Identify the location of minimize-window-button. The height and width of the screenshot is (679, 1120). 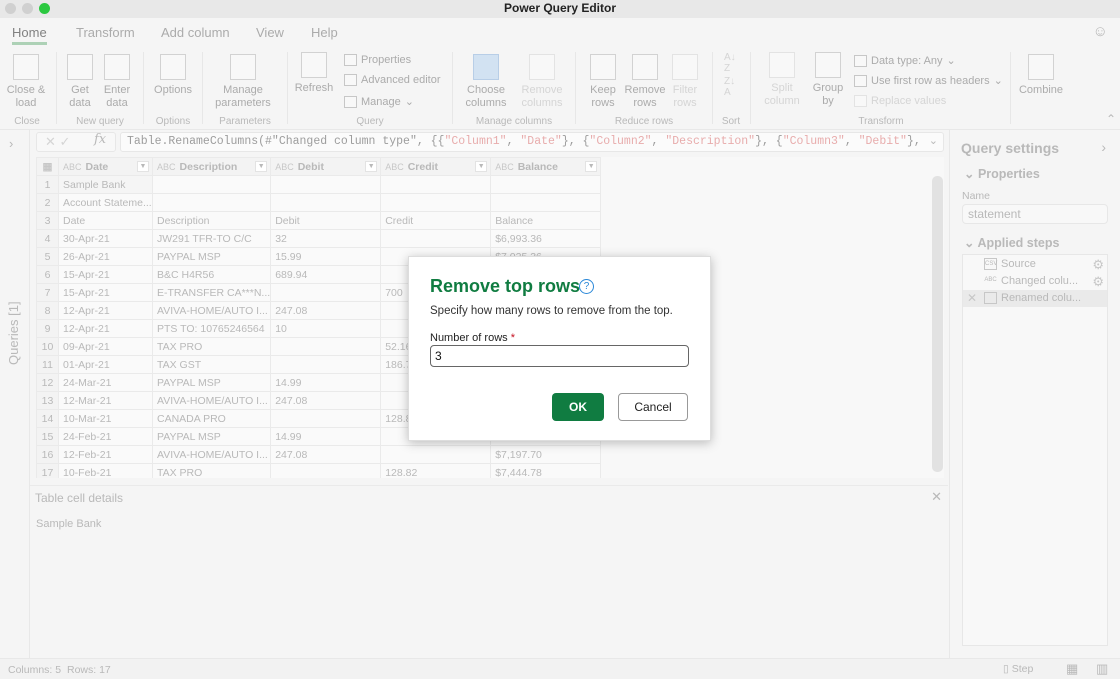
(27, 8).